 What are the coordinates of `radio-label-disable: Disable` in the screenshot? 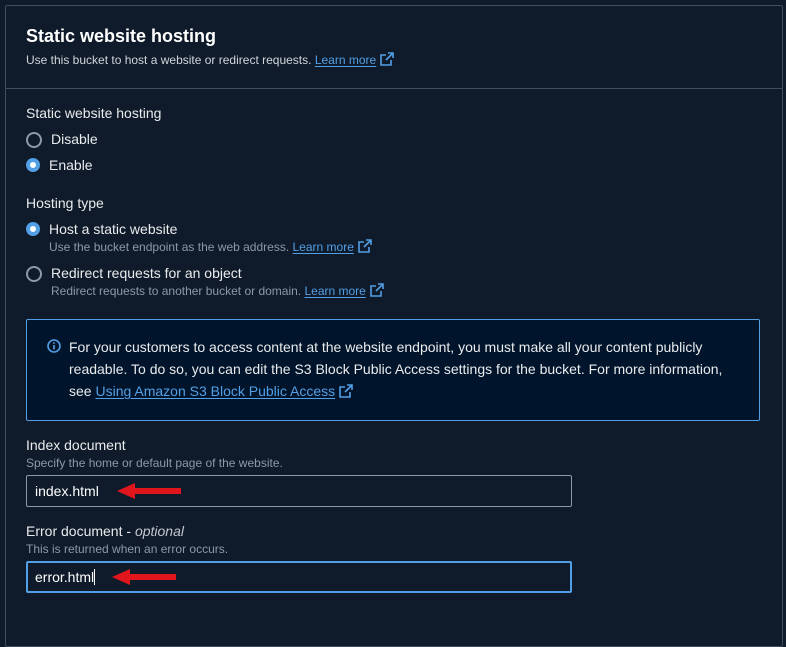 It's located at (74, 139).